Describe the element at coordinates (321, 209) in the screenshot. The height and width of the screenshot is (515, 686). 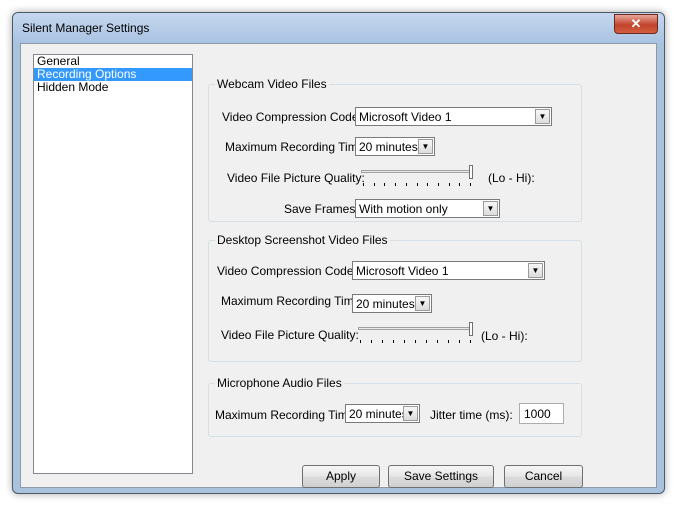
I see `webcam-save-frames-label: Save Frames:` at that location.